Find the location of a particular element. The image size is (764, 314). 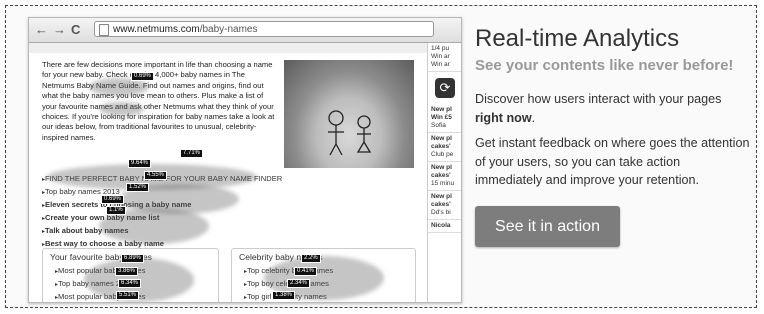

link-item: Top baby names 2013 is located at coordinates (159, 192).